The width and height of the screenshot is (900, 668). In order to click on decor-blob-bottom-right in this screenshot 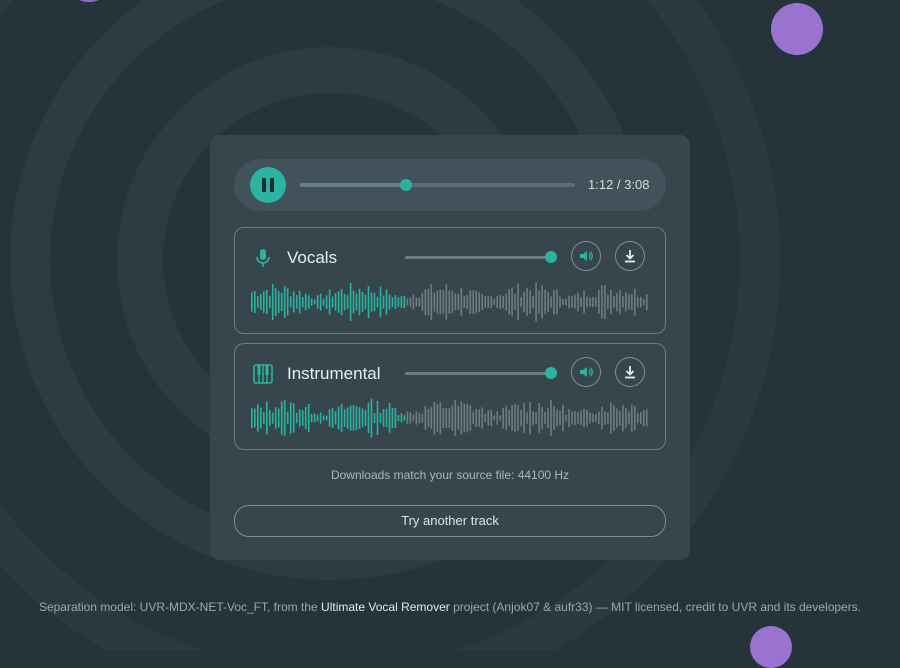, I will do `click(771, 647)`.